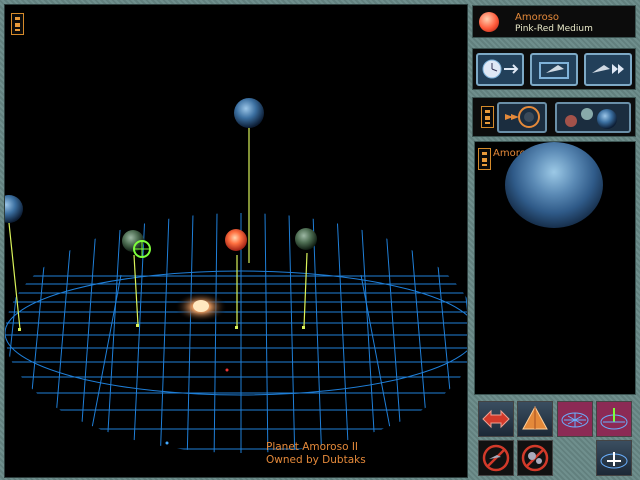  I want to click on ship-forward-icon, so click(608, 69).